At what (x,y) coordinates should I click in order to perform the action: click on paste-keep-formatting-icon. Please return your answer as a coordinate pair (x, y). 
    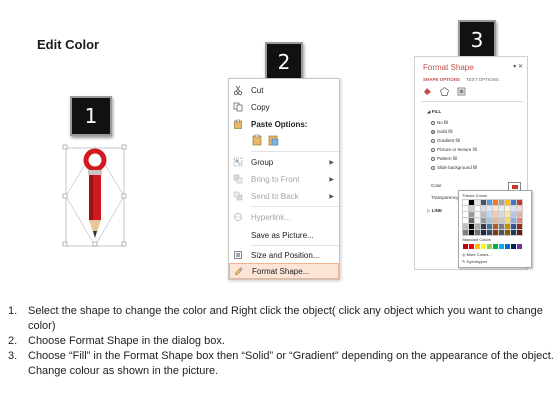
    Looking at the image, I should click on (257, 141).